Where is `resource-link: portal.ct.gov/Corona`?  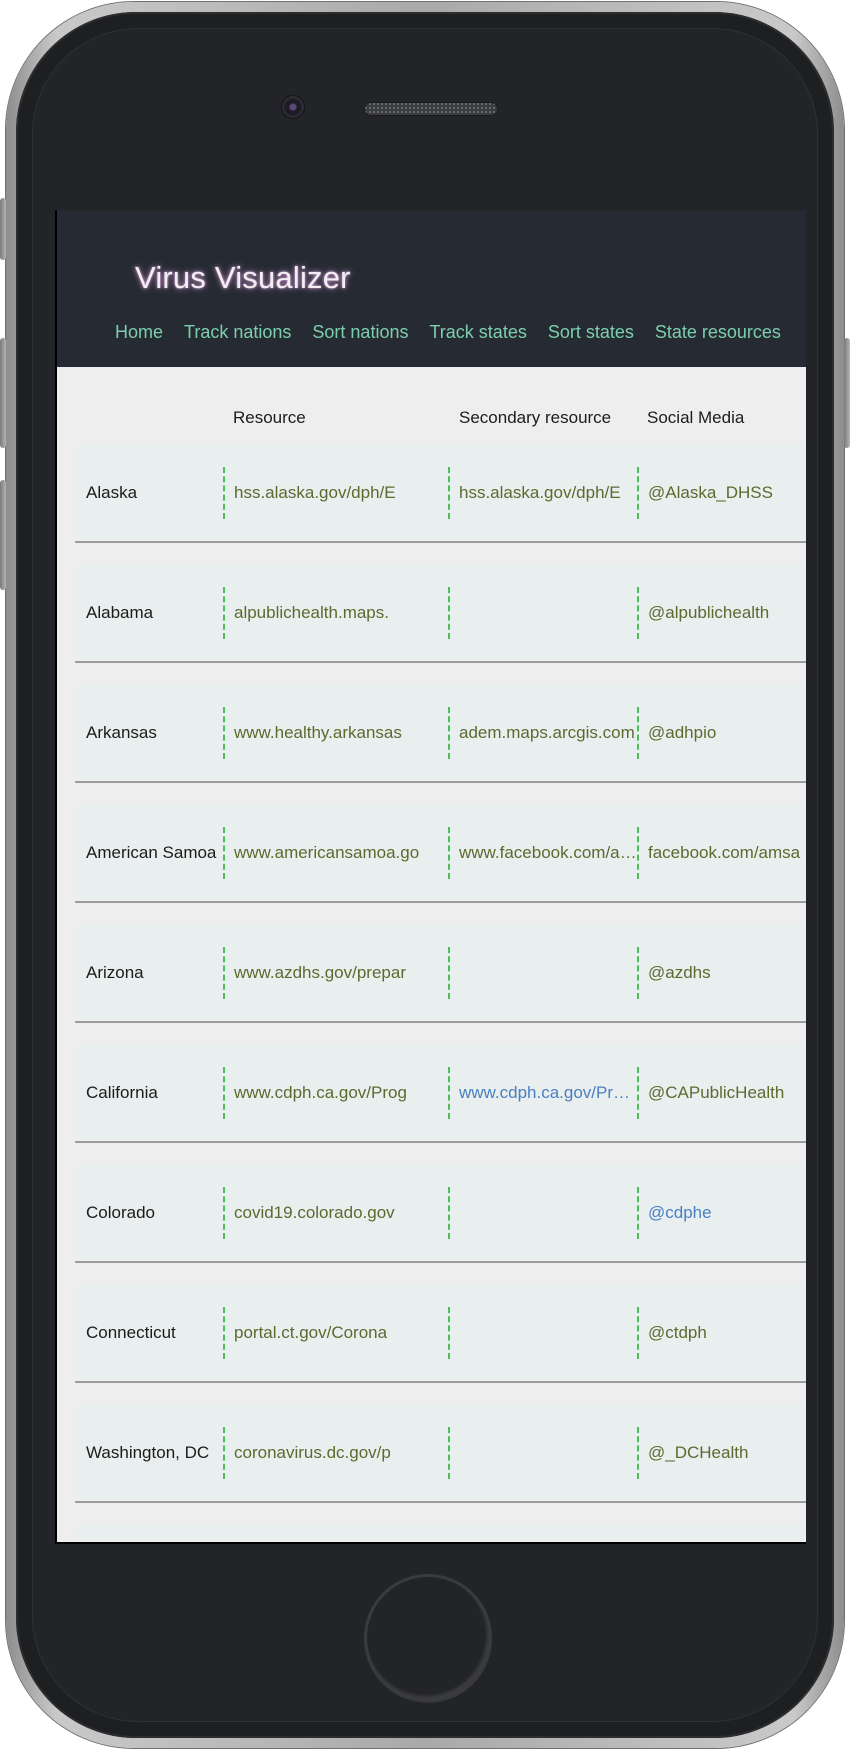
resource-link: portal.ct.gov/Corona is located at coordinates (335, 1333).